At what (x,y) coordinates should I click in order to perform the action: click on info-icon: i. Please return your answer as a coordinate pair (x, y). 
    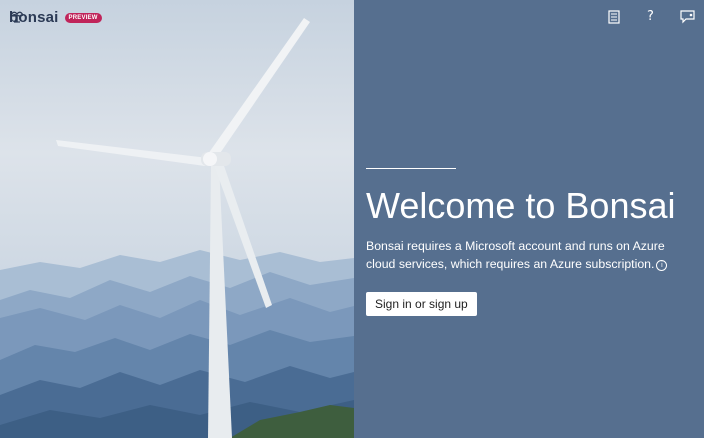
    Looking at the image, I should click on (662, 265).